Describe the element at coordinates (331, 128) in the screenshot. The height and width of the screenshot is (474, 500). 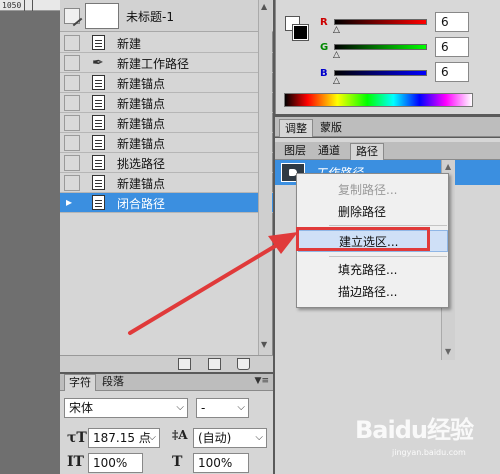
I see `tab-masks: 蒙版` at that location.